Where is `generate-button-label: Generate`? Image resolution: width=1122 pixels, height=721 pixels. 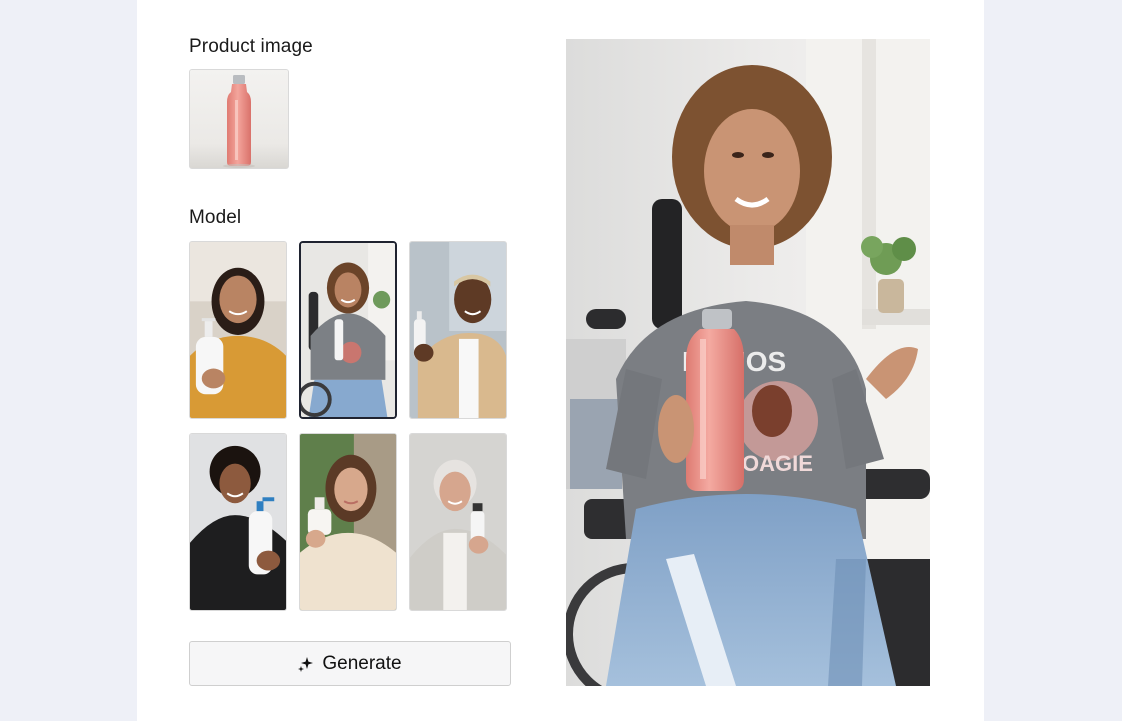
generate-button-label: Generate is located at coordinates (362, 663).